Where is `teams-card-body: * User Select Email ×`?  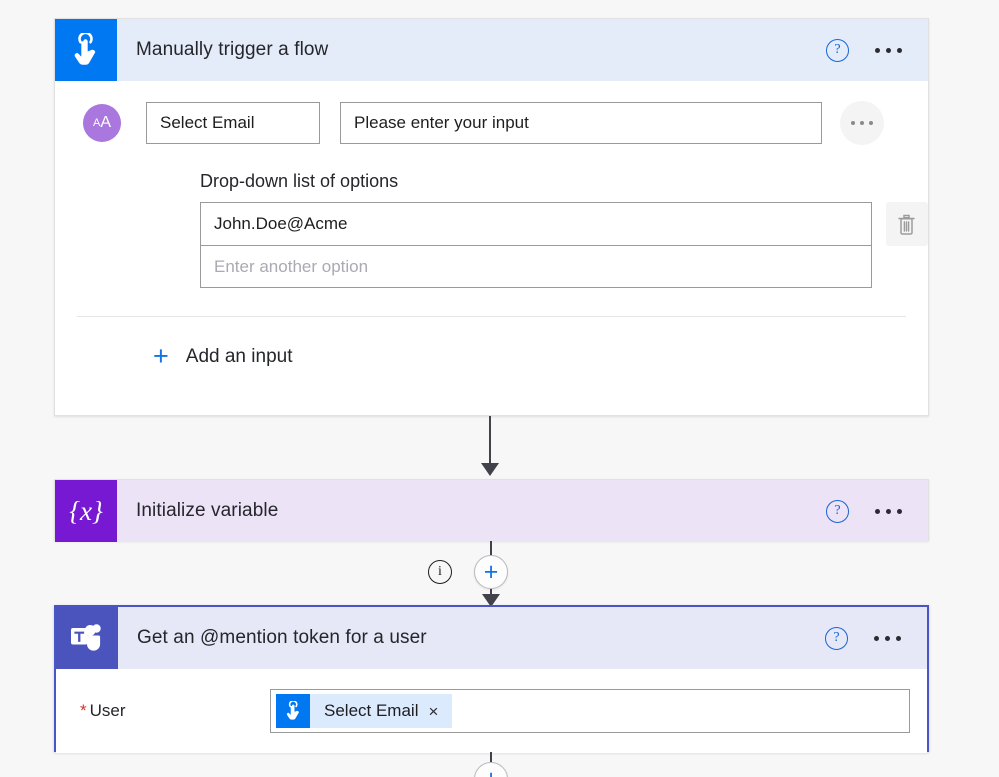 teams-card-body: * User Select Email × is located at coordinates (491, 711).